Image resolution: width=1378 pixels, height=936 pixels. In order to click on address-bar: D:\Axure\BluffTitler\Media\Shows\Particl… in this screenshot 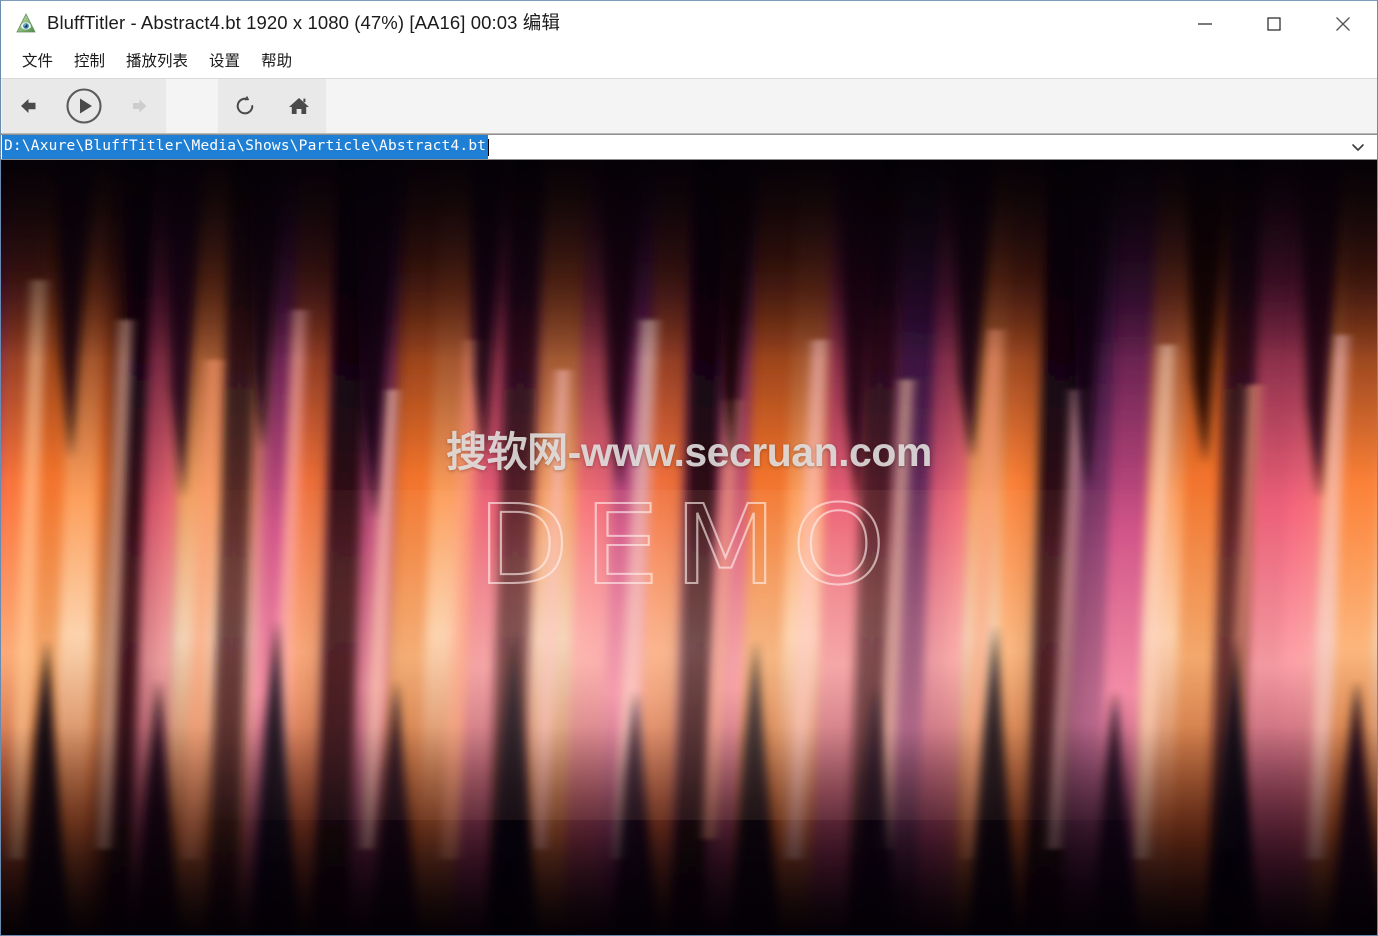, I will do `click(689, 147)`.